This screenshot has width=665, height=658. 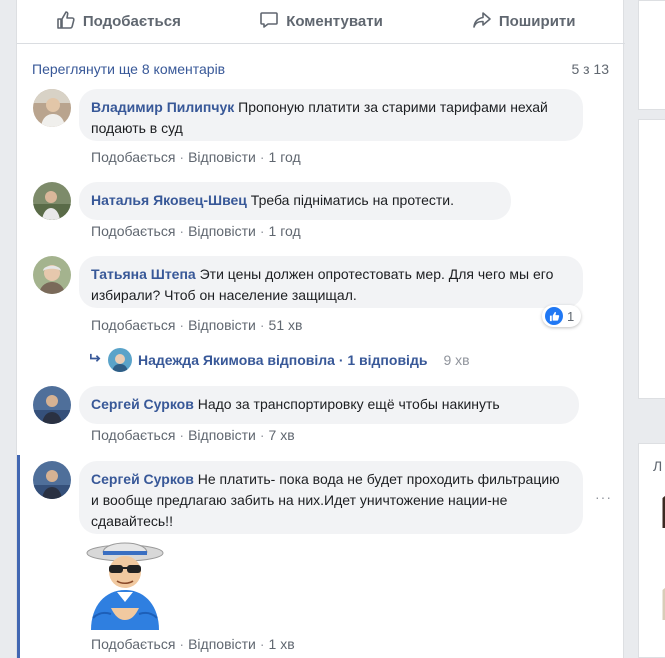 I want to click on right-sidebar-card: Л, so click(x=651, y=550).